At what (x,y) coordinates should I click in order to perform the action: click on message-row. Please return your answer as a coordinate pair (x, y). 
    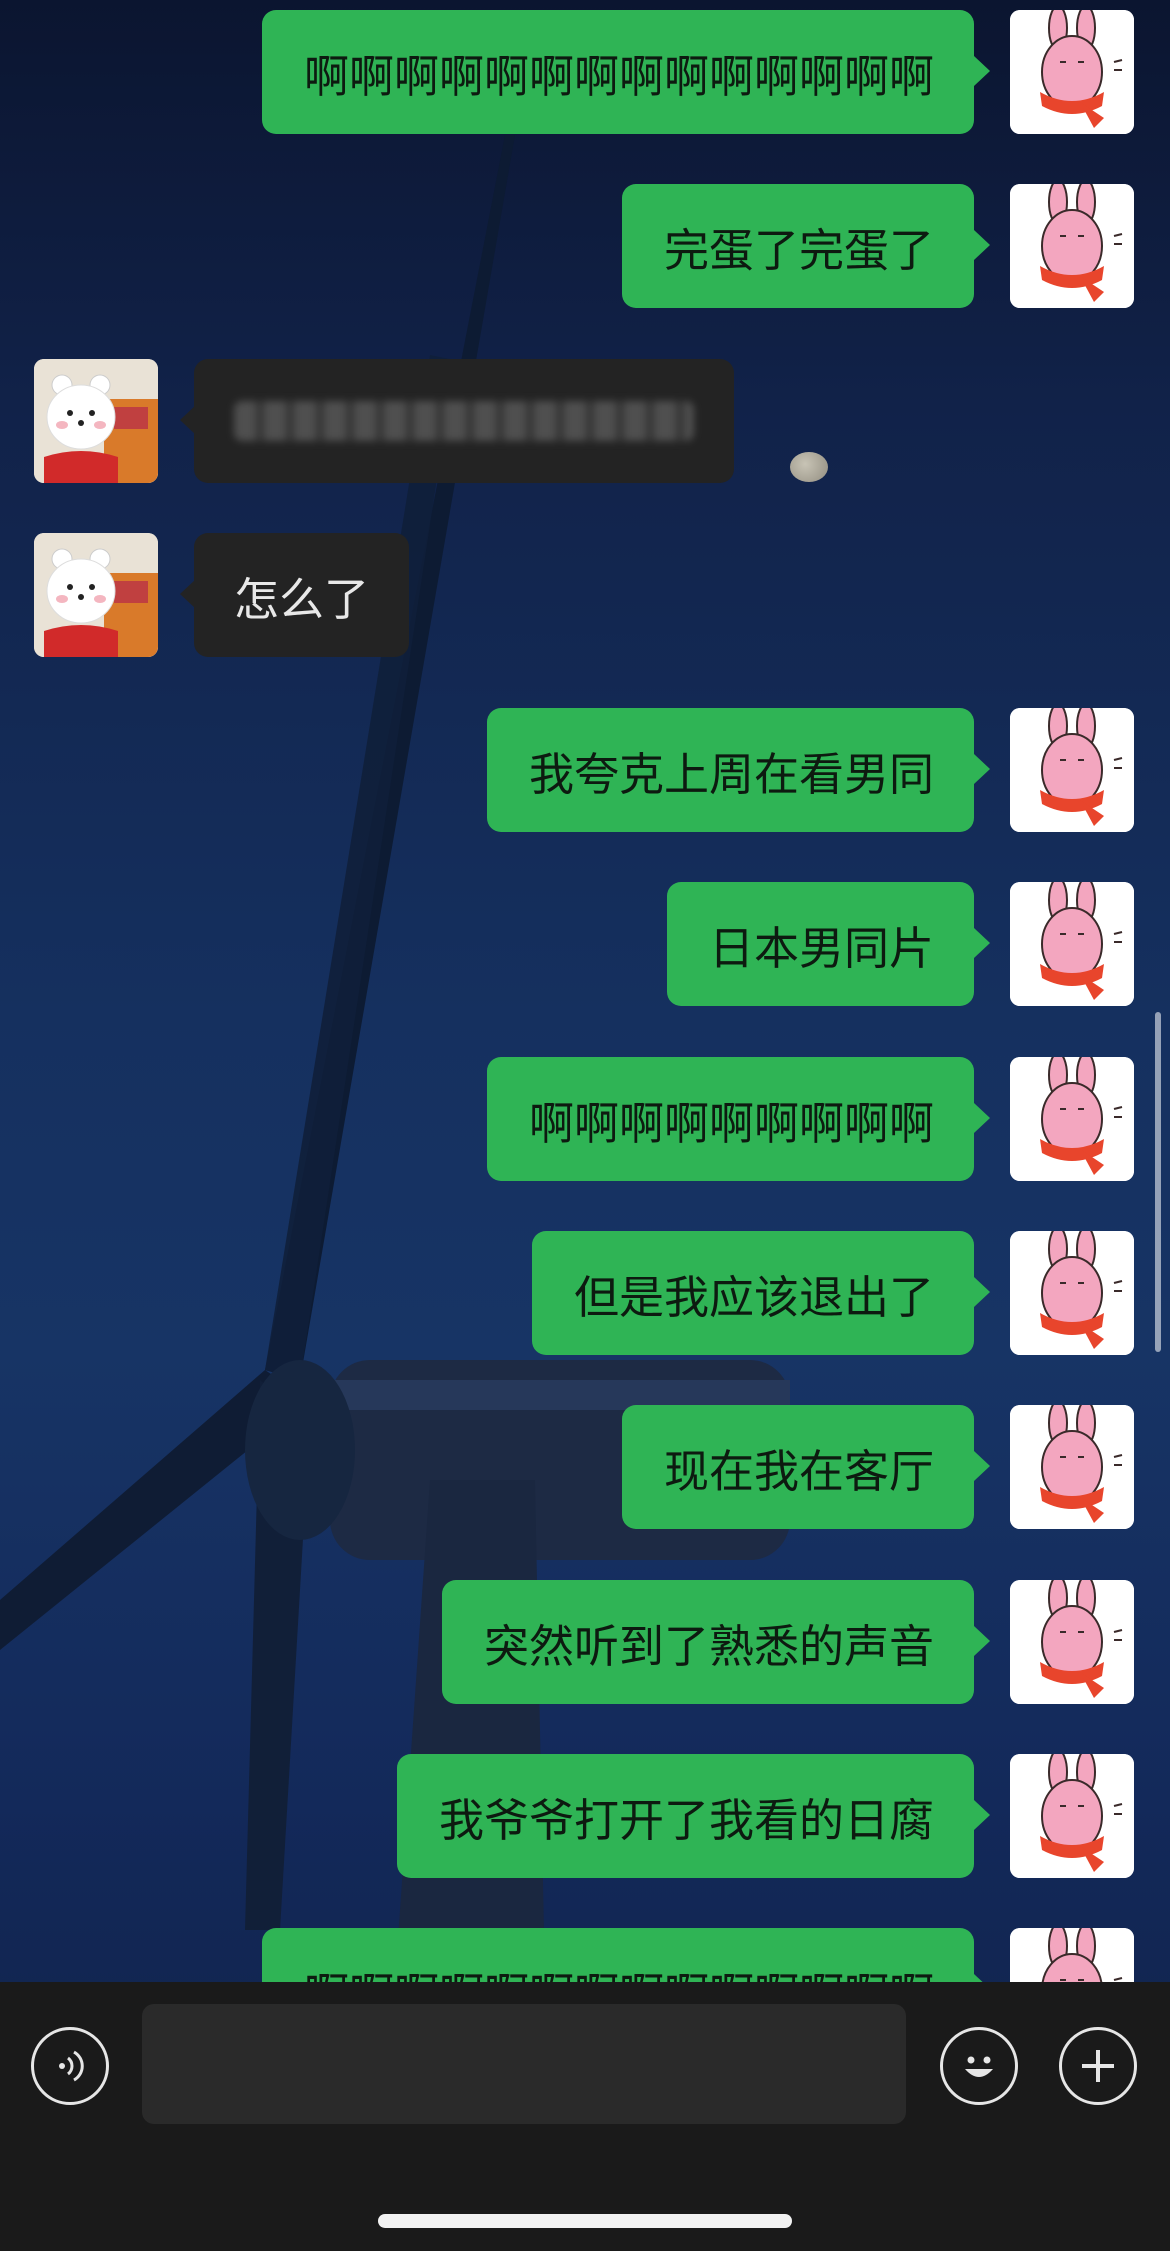
    Looking at the image, I should click on (585, 421).